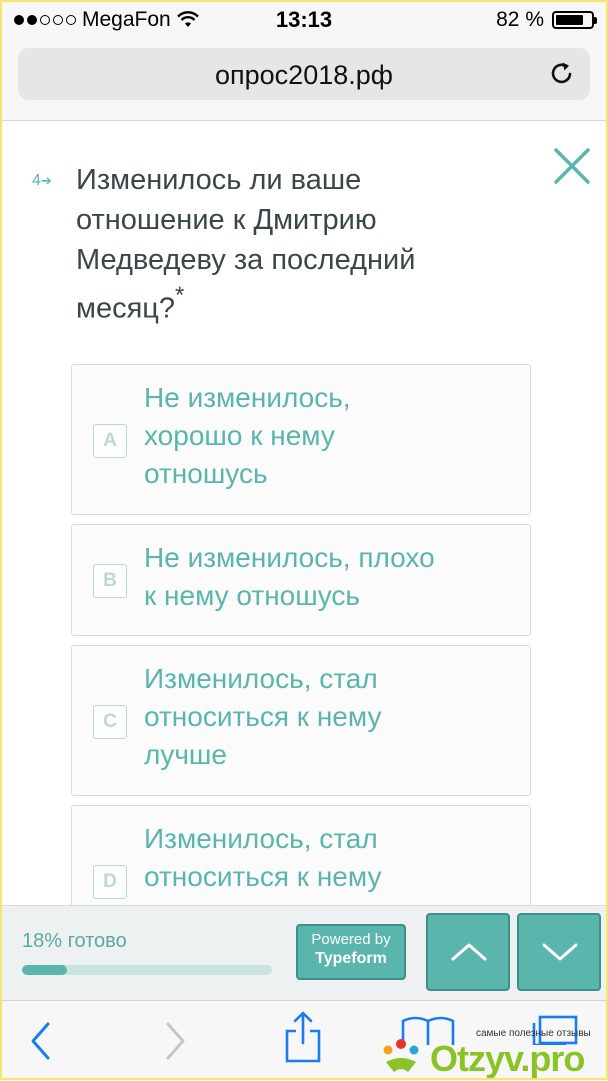 Image resolution: width=608 pixels, height=1081 pixels. What do you see at coordinates (520, 19) in the screenshot?
I see `battery-percent: 82 %` at bounding box center [520, 19].